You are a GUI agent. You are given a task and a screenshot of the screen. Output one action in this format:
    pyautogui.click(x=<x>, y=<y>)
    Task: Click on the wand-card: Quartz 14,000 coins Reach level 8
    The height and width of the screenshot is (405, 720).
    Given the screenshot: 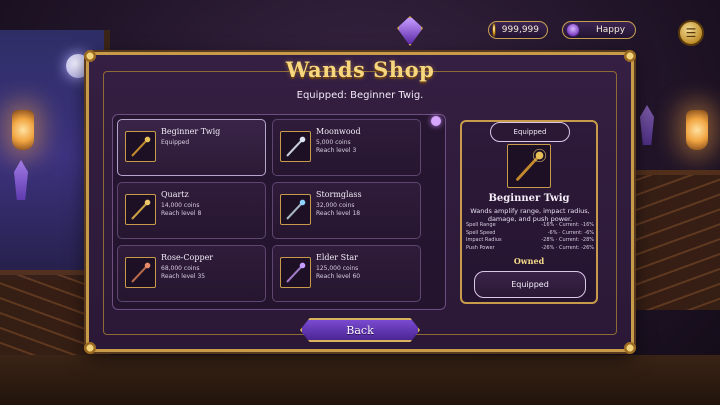 What is the action you would take?
    pyautogui.click(x=191, y=210)
    